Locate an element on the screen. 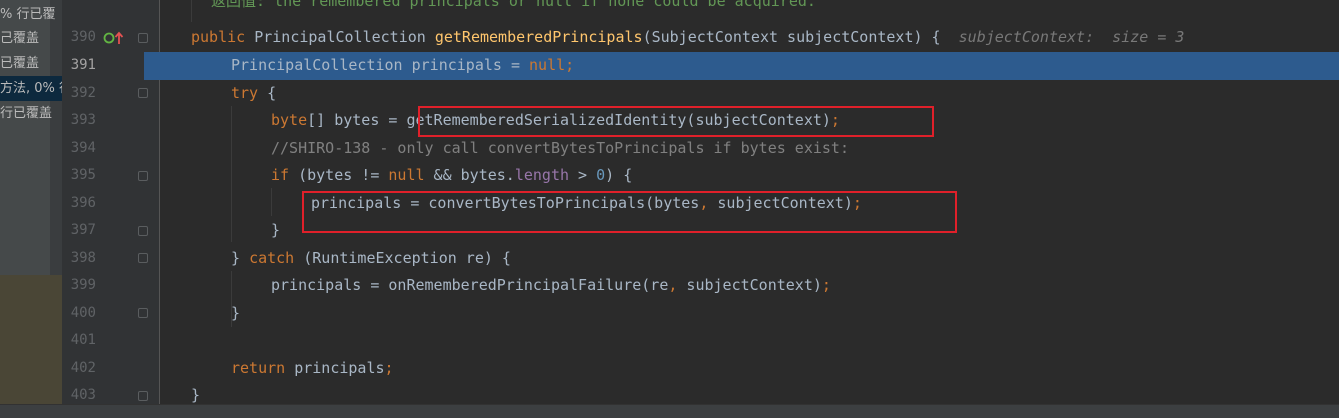  coverage-row: 己覆盖 is located at coordinates (31, 38).